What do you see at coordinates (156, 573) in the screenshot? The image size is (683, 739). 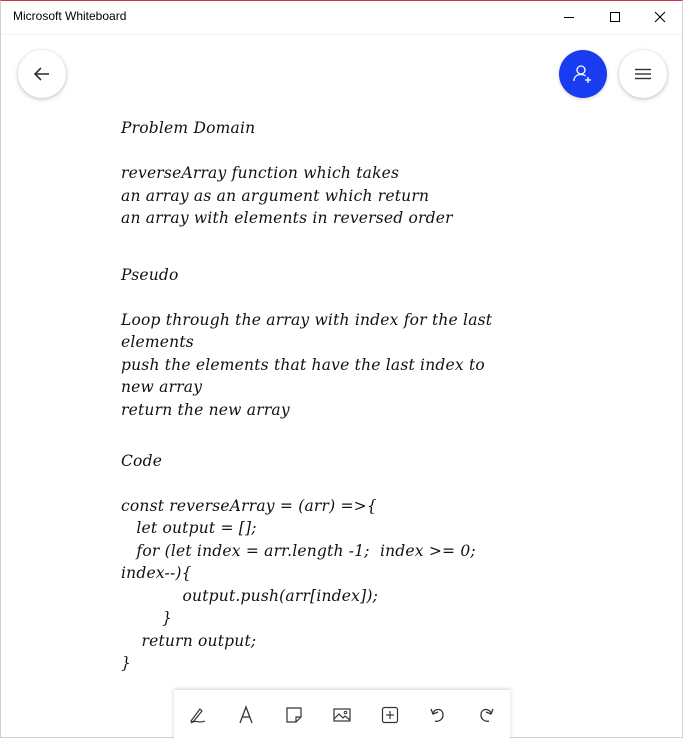 I see `ink-line: index--){` at bounding box center [156, 573].